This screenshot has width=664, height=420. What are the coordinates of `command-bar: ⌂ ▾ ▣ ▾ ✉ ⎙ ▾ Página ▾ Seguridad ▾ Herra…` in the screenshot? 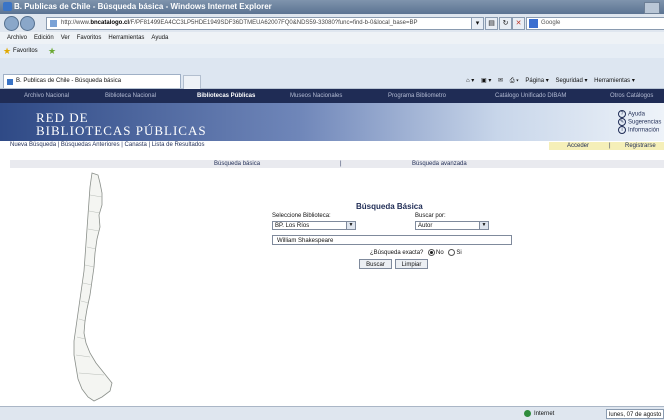 It's located at (553, 81).